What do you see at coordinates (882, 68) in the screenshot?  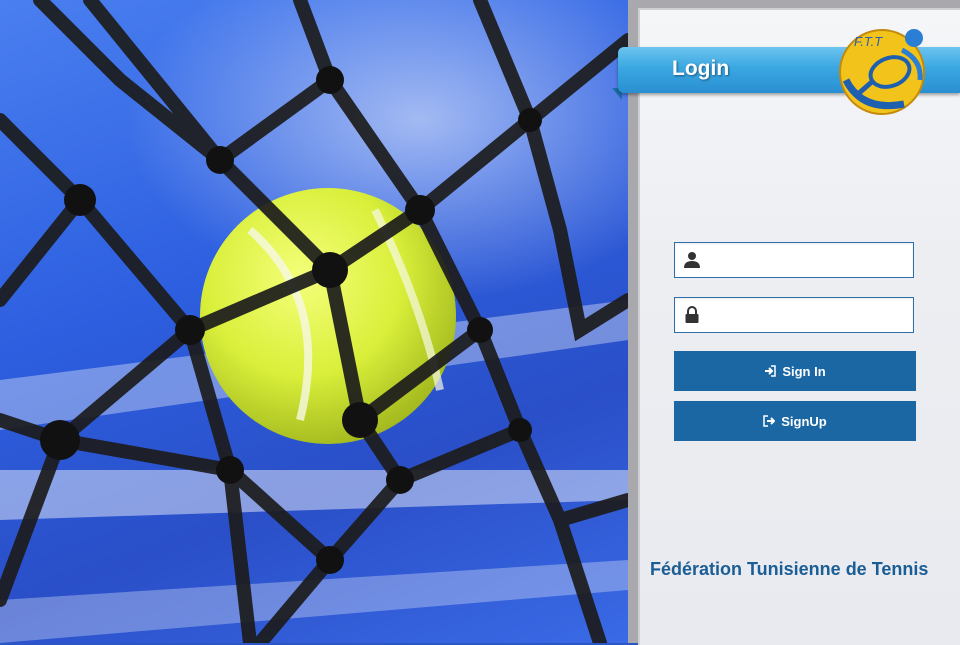 I see `ftt-logo: F.T.T` at bounding box center [882, 68].